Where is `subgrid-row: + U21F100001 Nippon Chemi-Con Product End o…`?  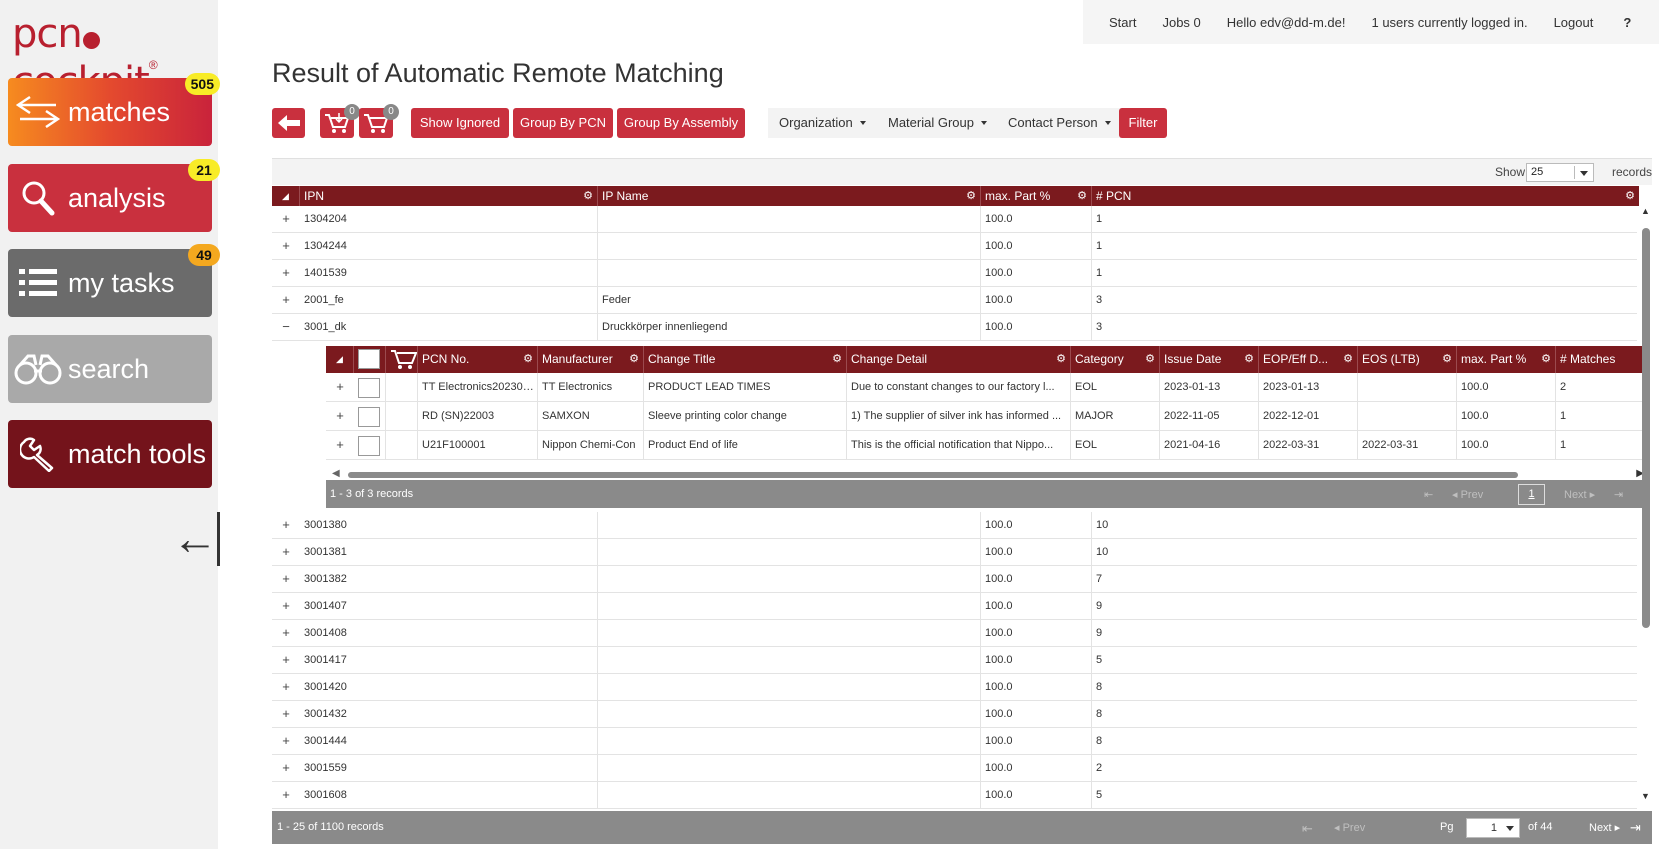
subgrid-row: + U21F100001 Nippon Chemi-Con Product End o… is located at coordinates (988, 445).